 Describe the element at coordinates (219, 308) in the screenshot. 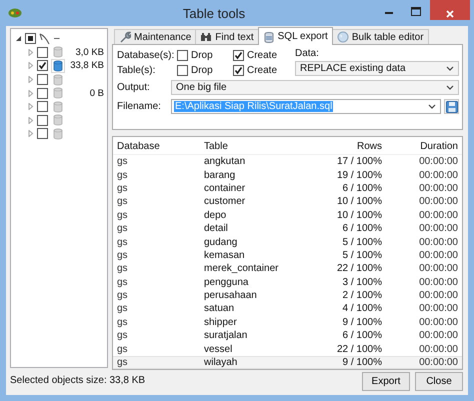

I see `table-cell-text: satuan` at that location.